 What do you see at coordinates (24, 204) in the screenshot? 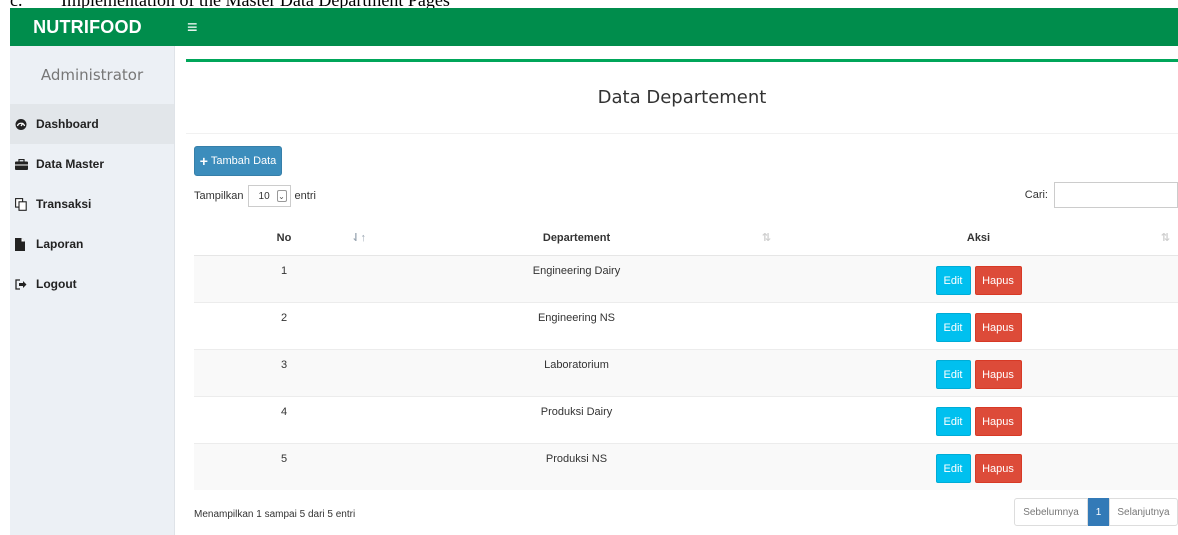
I see `copy-icon` at bounding box center [24, 204].